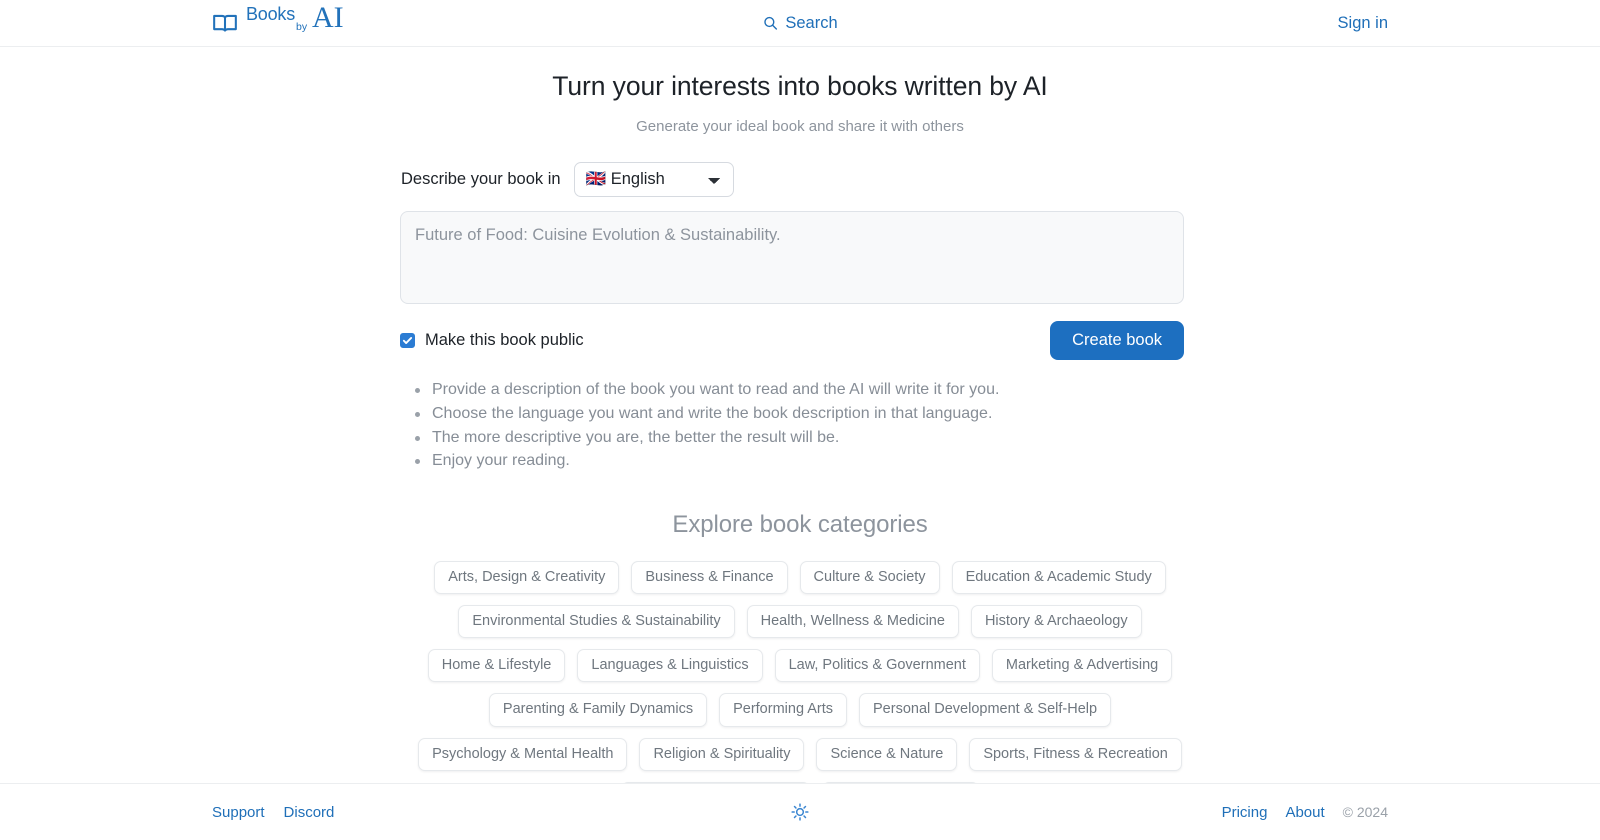  I want to click on search-icon, so click(770, 23).